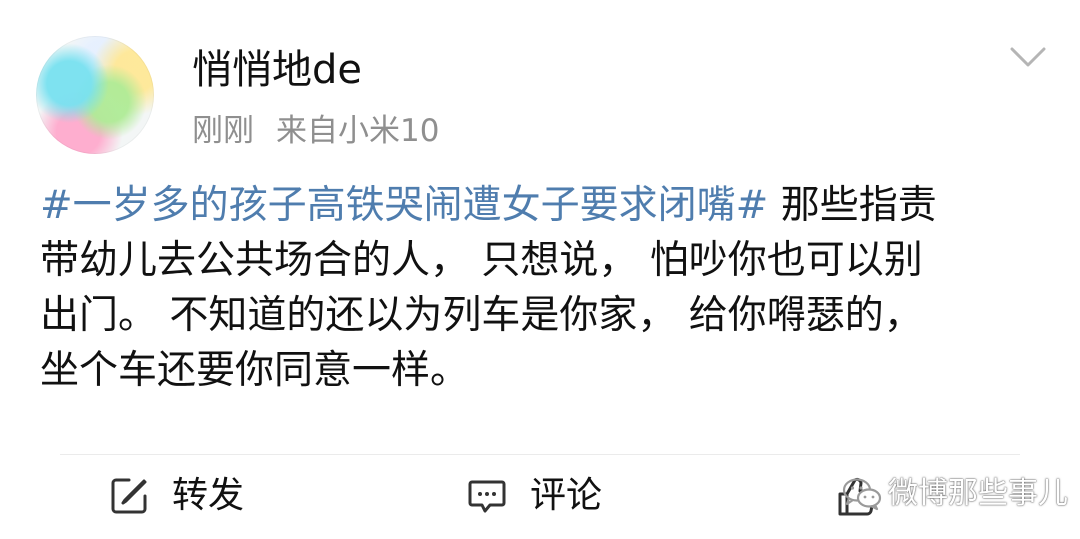  I want to click on hashtag-link: #一岁多的孩子高铁哭闹遭女子要求闭嘴#, so click(404, 205).